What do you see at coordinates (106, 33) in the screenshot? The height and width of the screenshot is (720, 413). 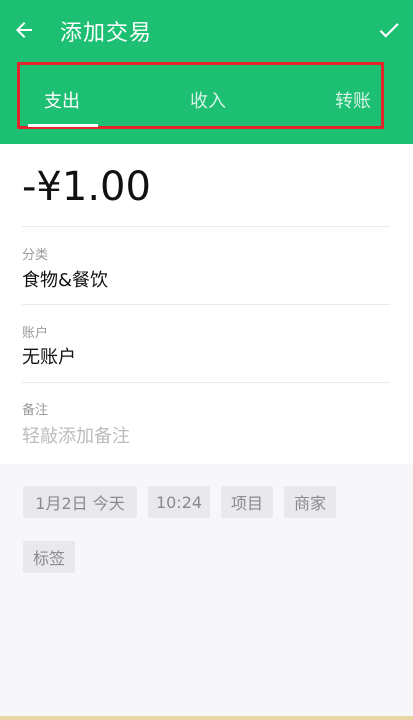 I see `page-title: 添加交易` at bounding box center [106, 33].